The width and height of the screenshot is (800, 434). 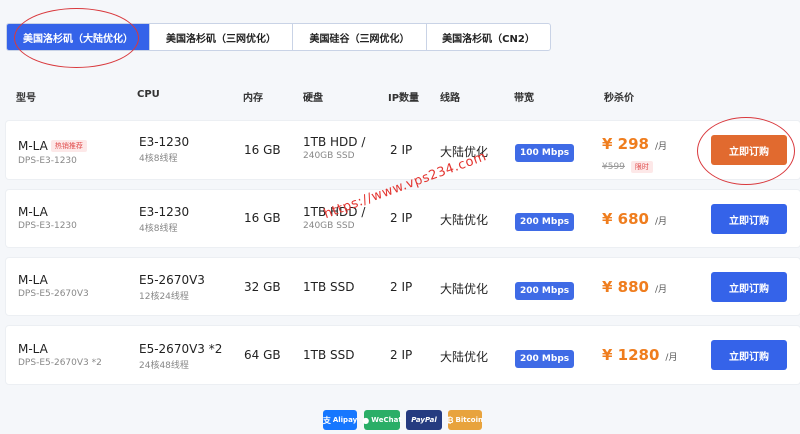 I want to click on paypal-badge: PayPal, so click(x=424, y=420).